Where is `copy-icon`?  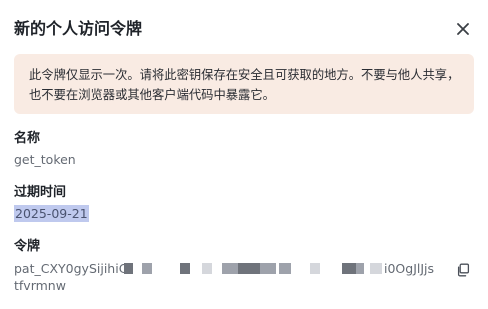 copy-icon is located at coordinates (463, 270).